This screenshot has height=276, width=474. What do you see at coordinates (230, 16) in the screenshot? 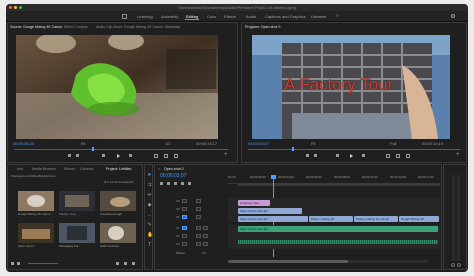
I see `workspace-effects: Effects` at bounding box center [230, 16].